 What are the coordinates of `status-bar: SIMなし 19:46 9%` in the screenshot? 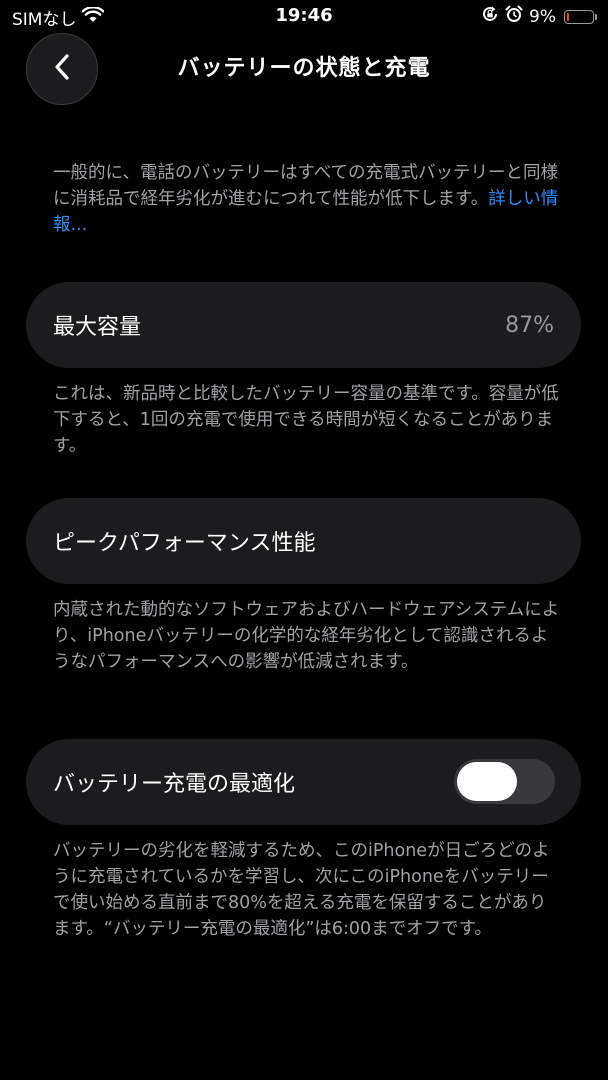 It's located at (304, 17).